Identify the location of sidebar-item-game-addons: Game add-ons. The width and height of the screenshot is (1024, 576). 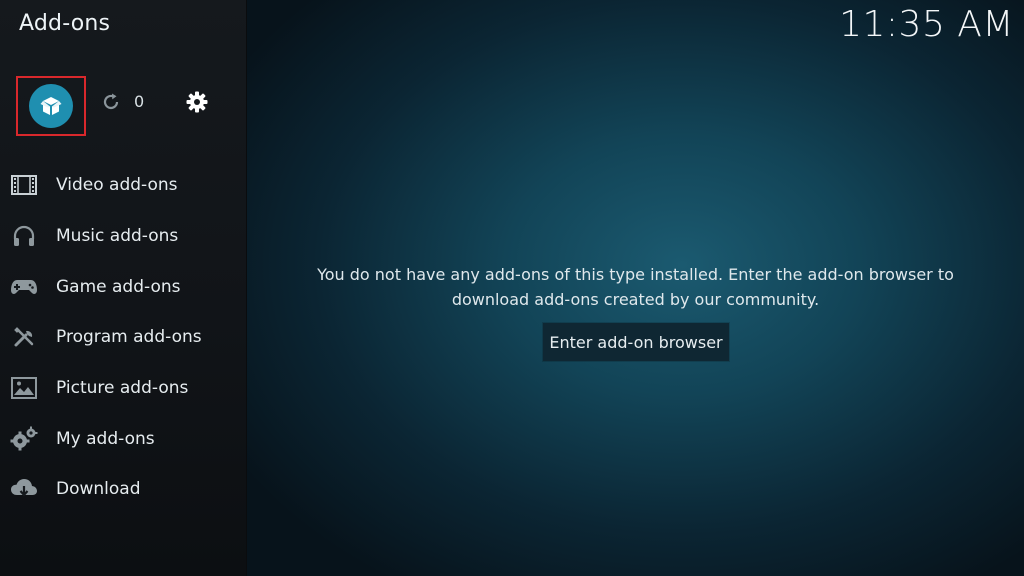
(123, 286).